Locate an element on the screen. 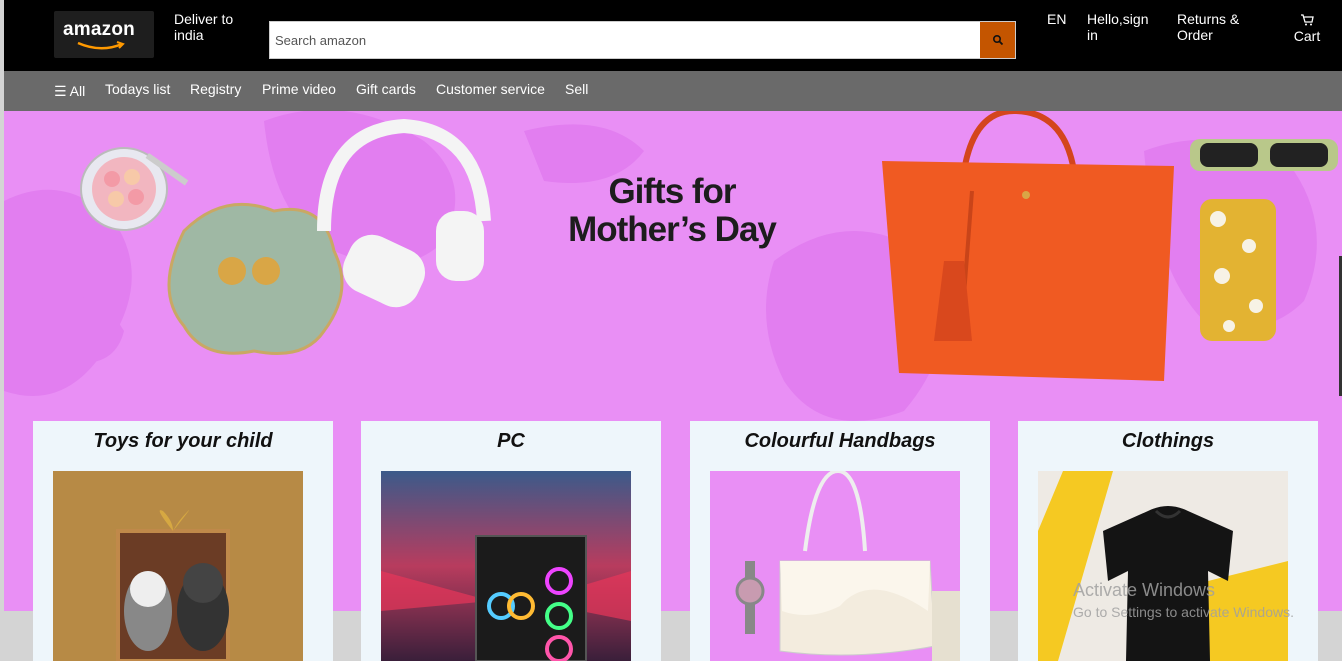 The height and width of the screenshot is (661, 1342). card-image-pc is located at coordinates (506, 566).